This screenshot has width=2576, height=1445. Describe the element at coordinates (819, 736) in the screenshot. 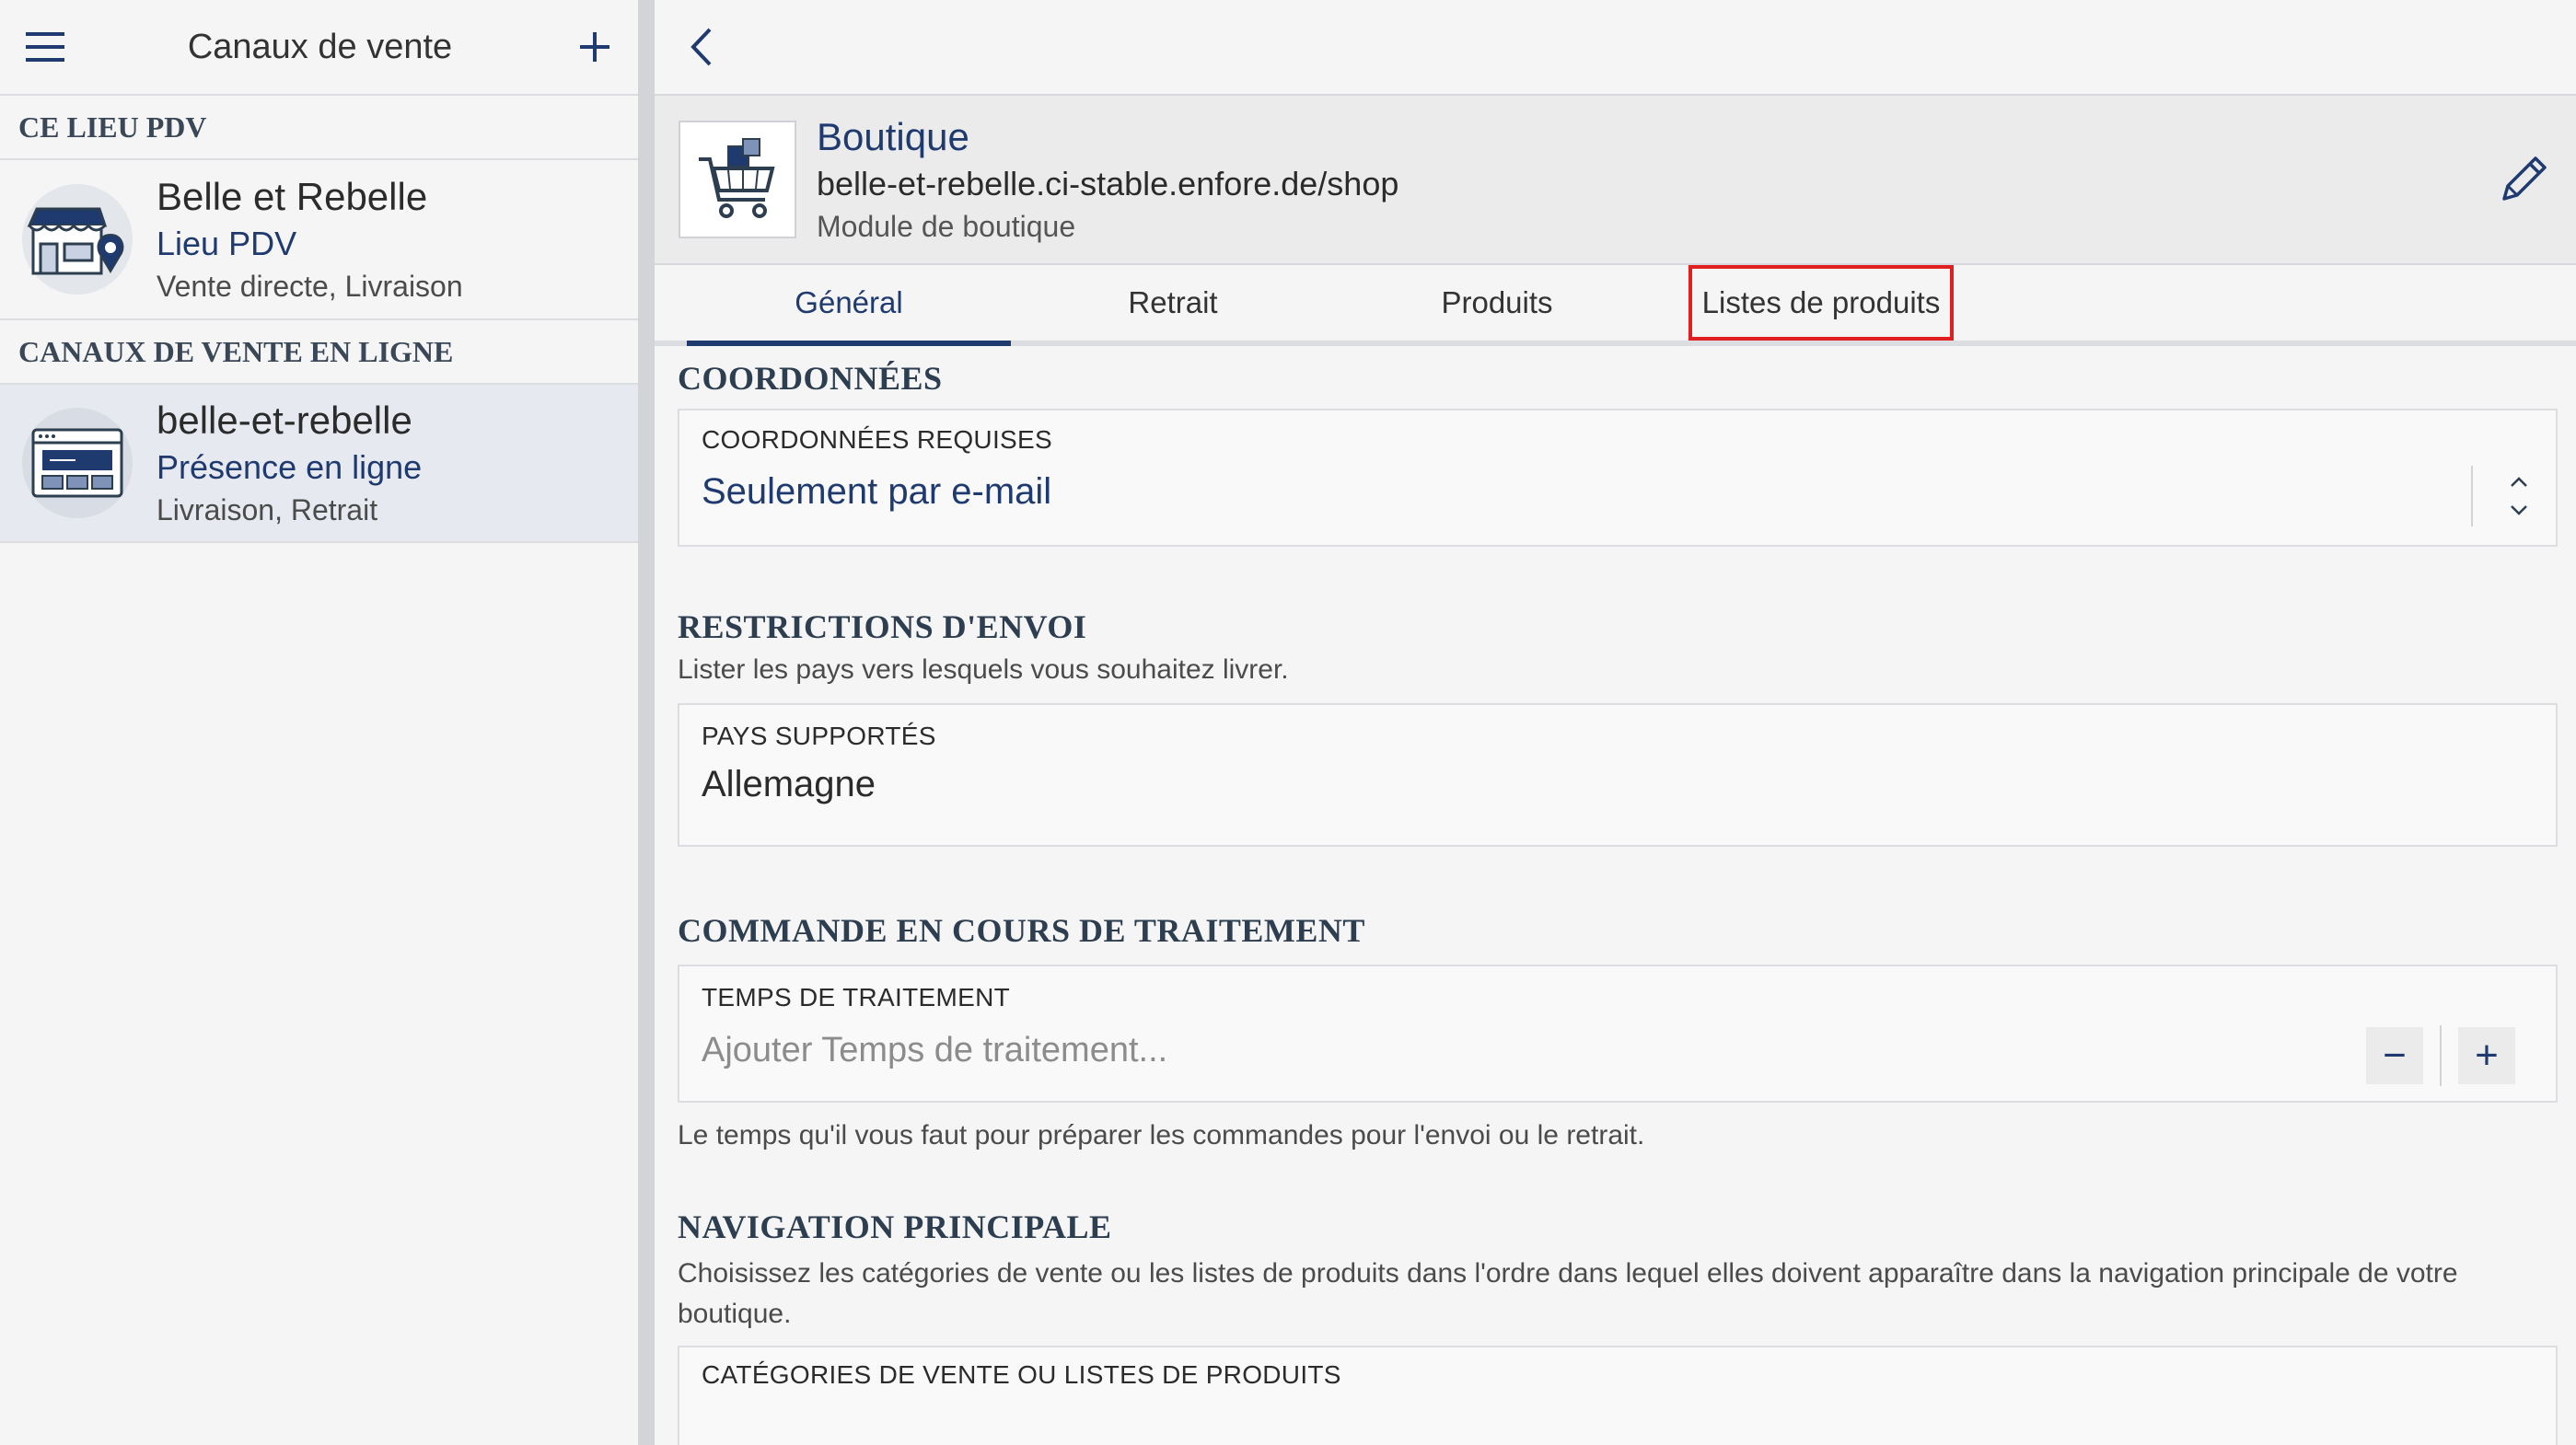

I see `field-label: PAYS SUPPORTÉS` at that location.